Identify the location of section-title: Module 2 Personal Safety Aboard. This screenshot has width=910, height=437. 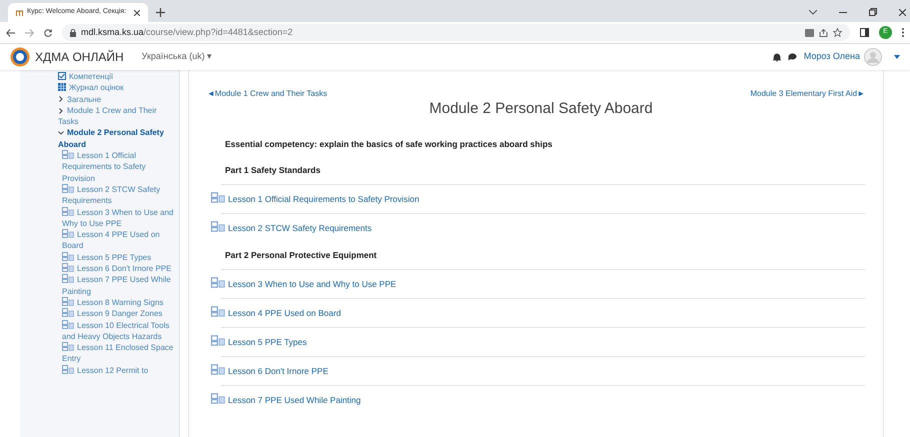
(541, 109).